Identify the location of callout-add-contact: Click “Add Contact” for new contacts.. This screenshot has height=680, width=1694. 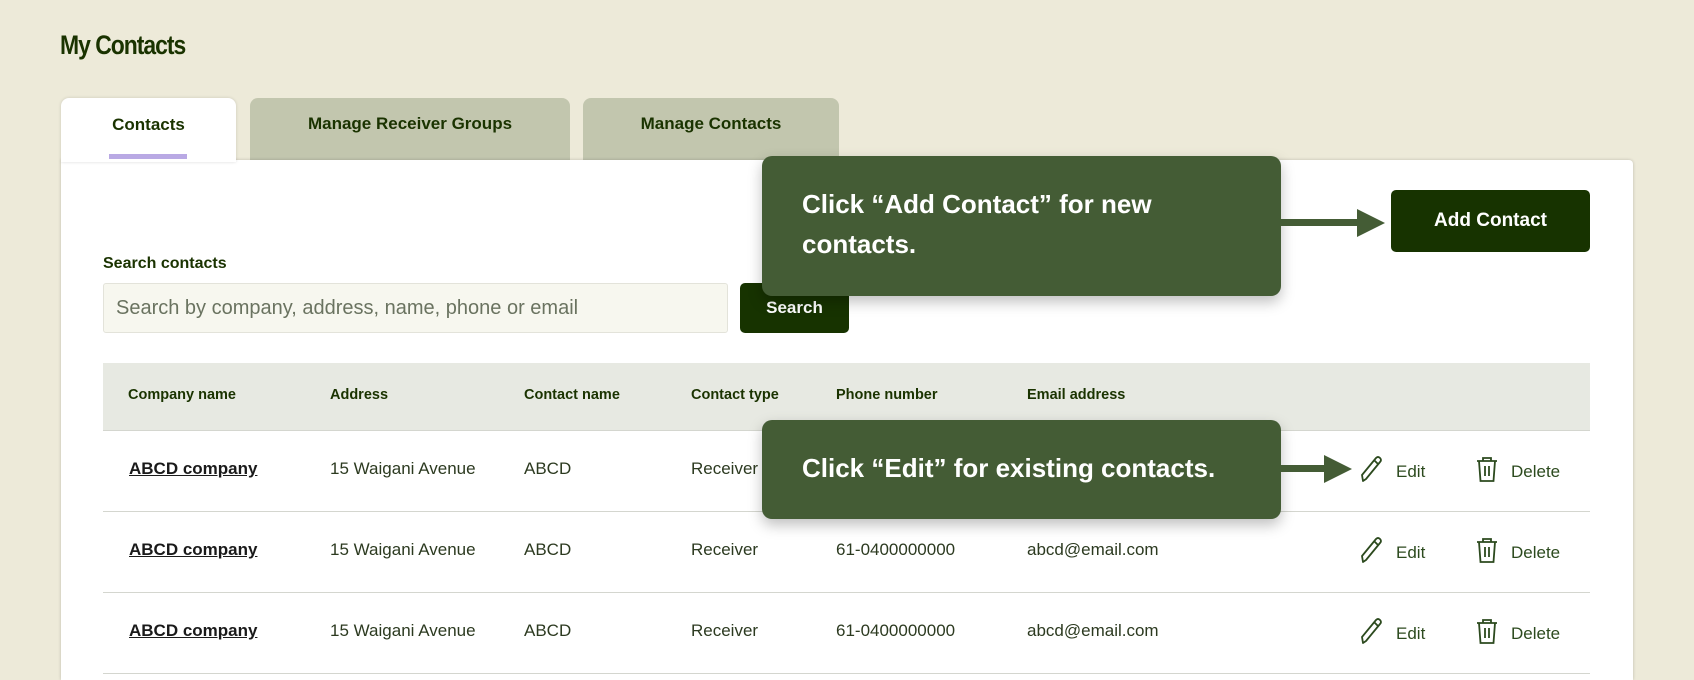
(1021, 226).